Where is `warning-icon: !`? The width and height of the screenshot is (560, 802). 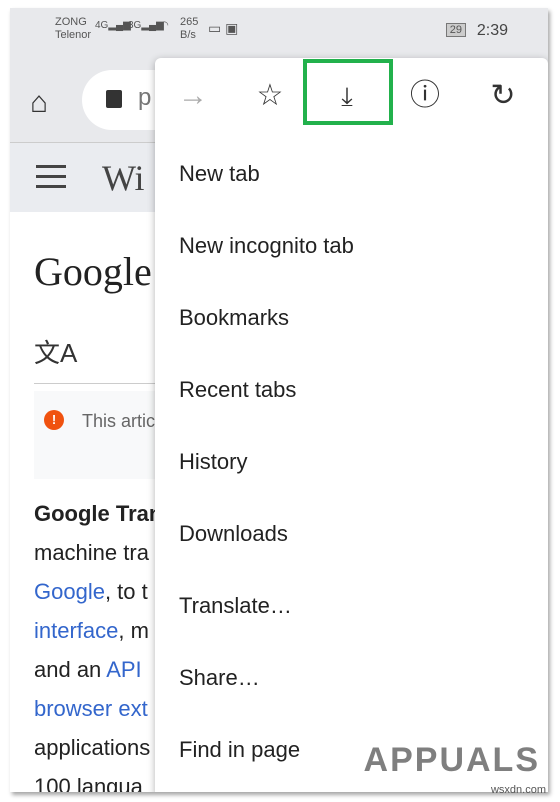 warning-icon: ! is located at coordinates (54, 420).